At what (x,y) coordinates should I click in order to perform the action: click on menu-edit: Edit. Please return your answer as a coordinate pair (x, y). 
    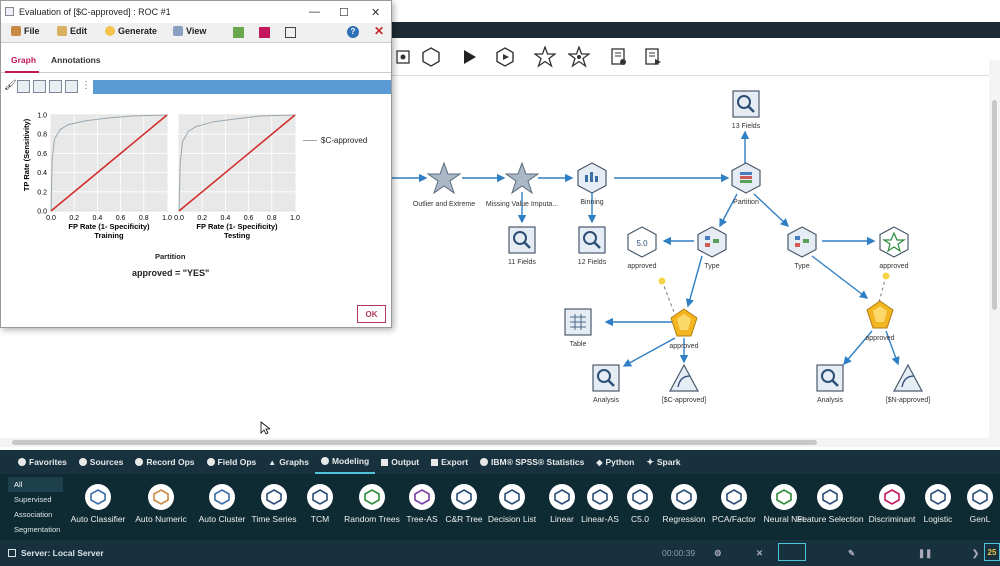
    Looking at the image, I should click on (72, 31).